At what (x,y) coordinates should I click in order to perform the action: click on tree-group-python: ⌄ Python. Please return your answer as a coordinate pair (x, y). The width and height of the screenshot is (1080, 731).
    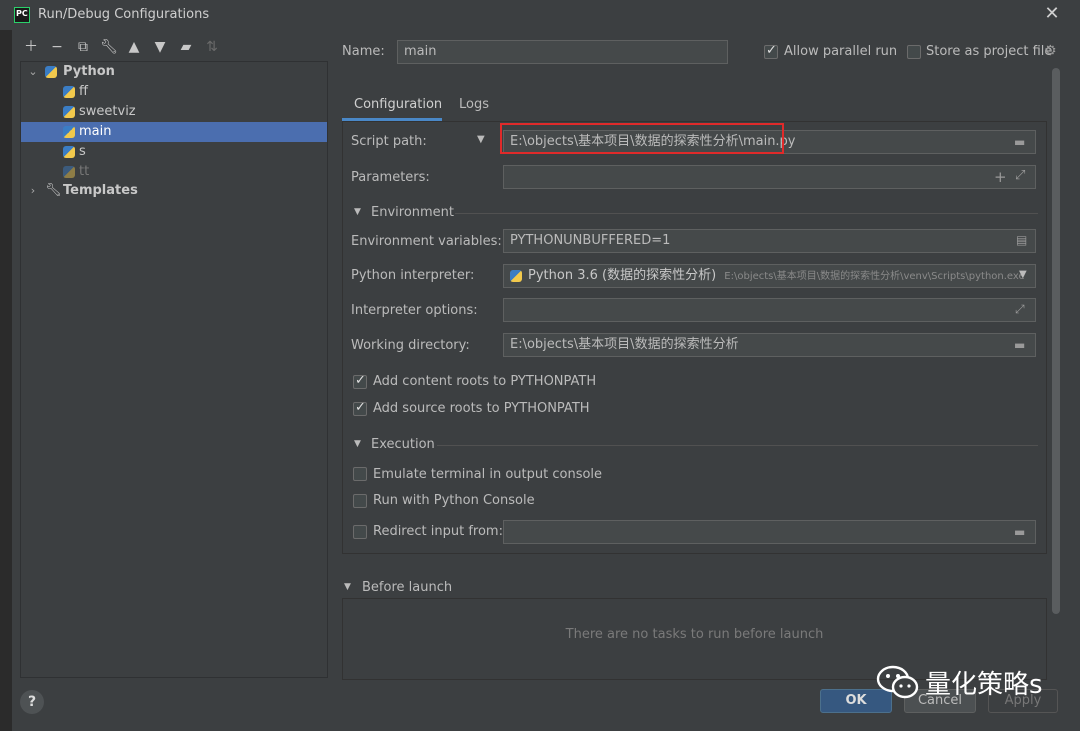
    Looking at the image, I should click on (174, 72).